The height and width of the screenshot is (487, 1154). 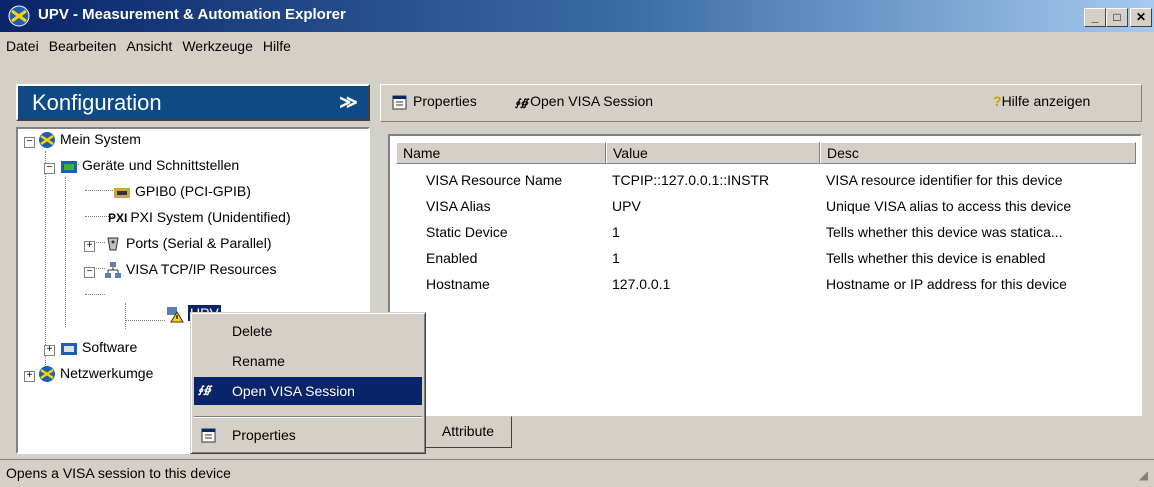 What do you see at coordinates (29, 142) in the screenshot?
I see `expander-mein-system: −` at bounding box center [29, 142].